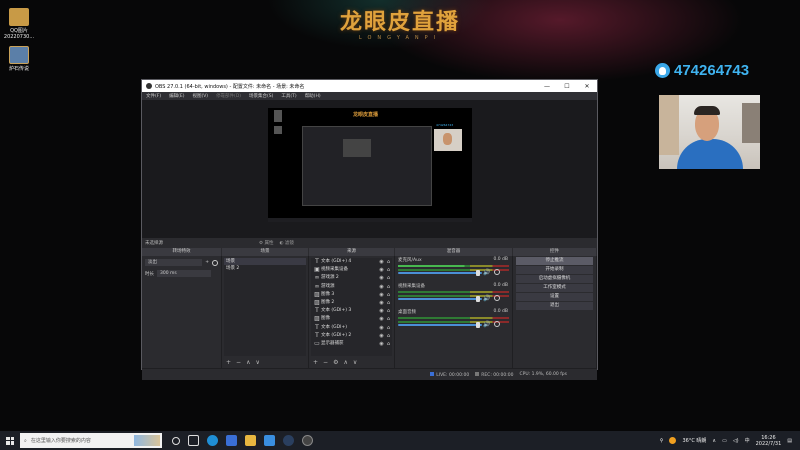  What do you see at coordinates (176, 96) in the screenshot?
I see `menu-edit: 编辑(E)` at bounding box center [176, 96].